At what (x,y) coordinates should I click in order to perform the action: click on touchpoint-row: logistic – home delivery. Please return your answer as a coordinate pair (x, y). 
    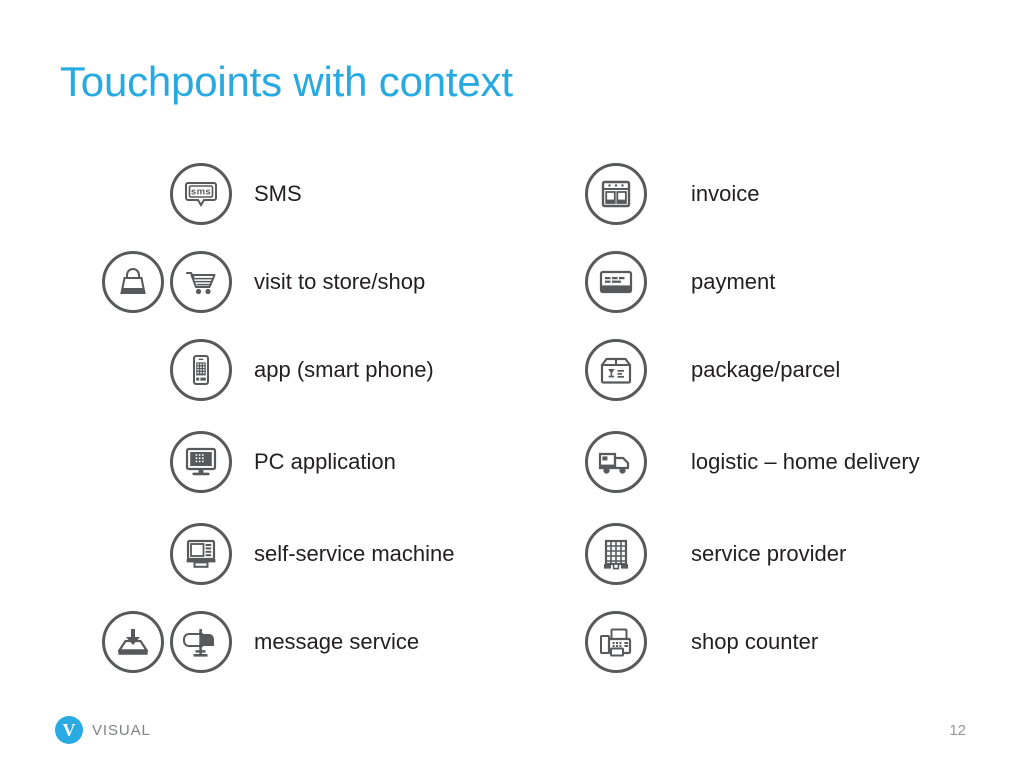
    Looking at the image, I should click on (752, 462).